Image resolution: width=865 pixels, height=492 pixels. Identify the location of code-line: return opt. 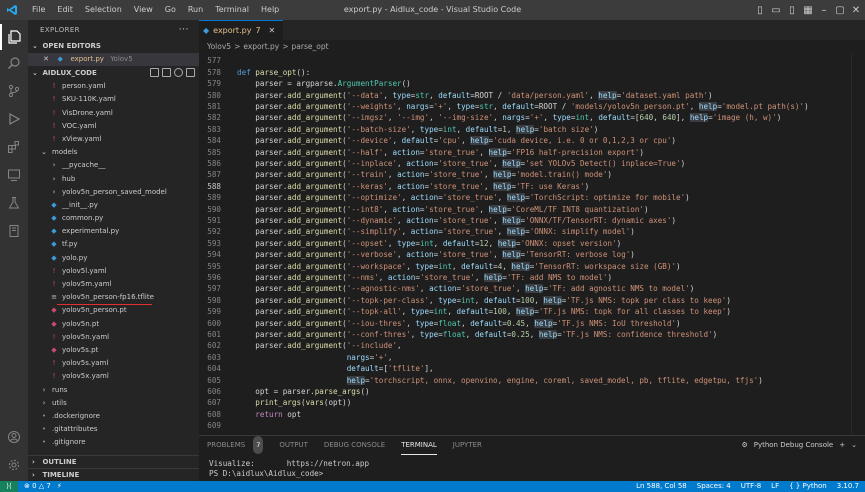
(269, 414).